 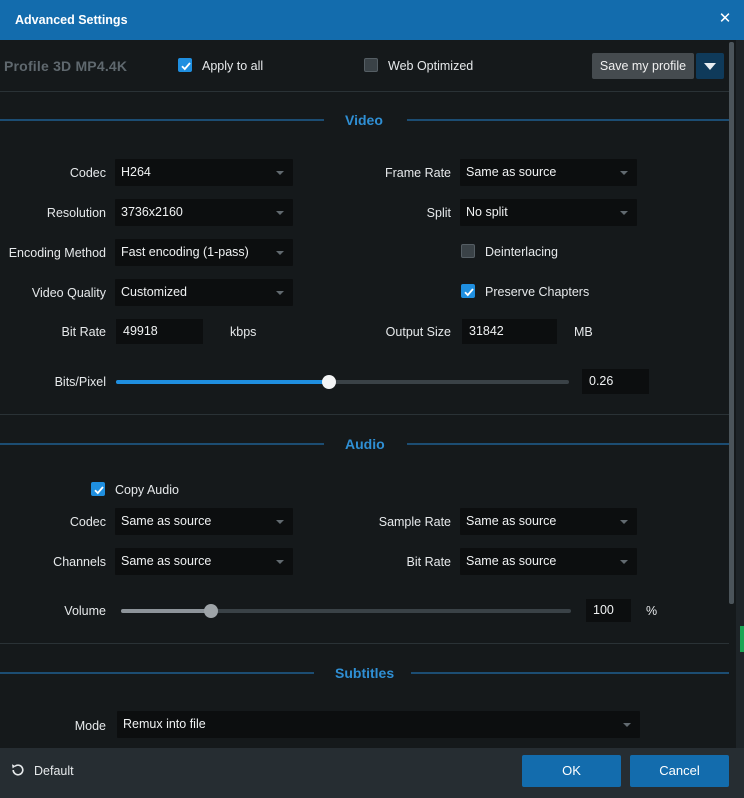 I want to click on scrollbar, so click(x=731, y=323).